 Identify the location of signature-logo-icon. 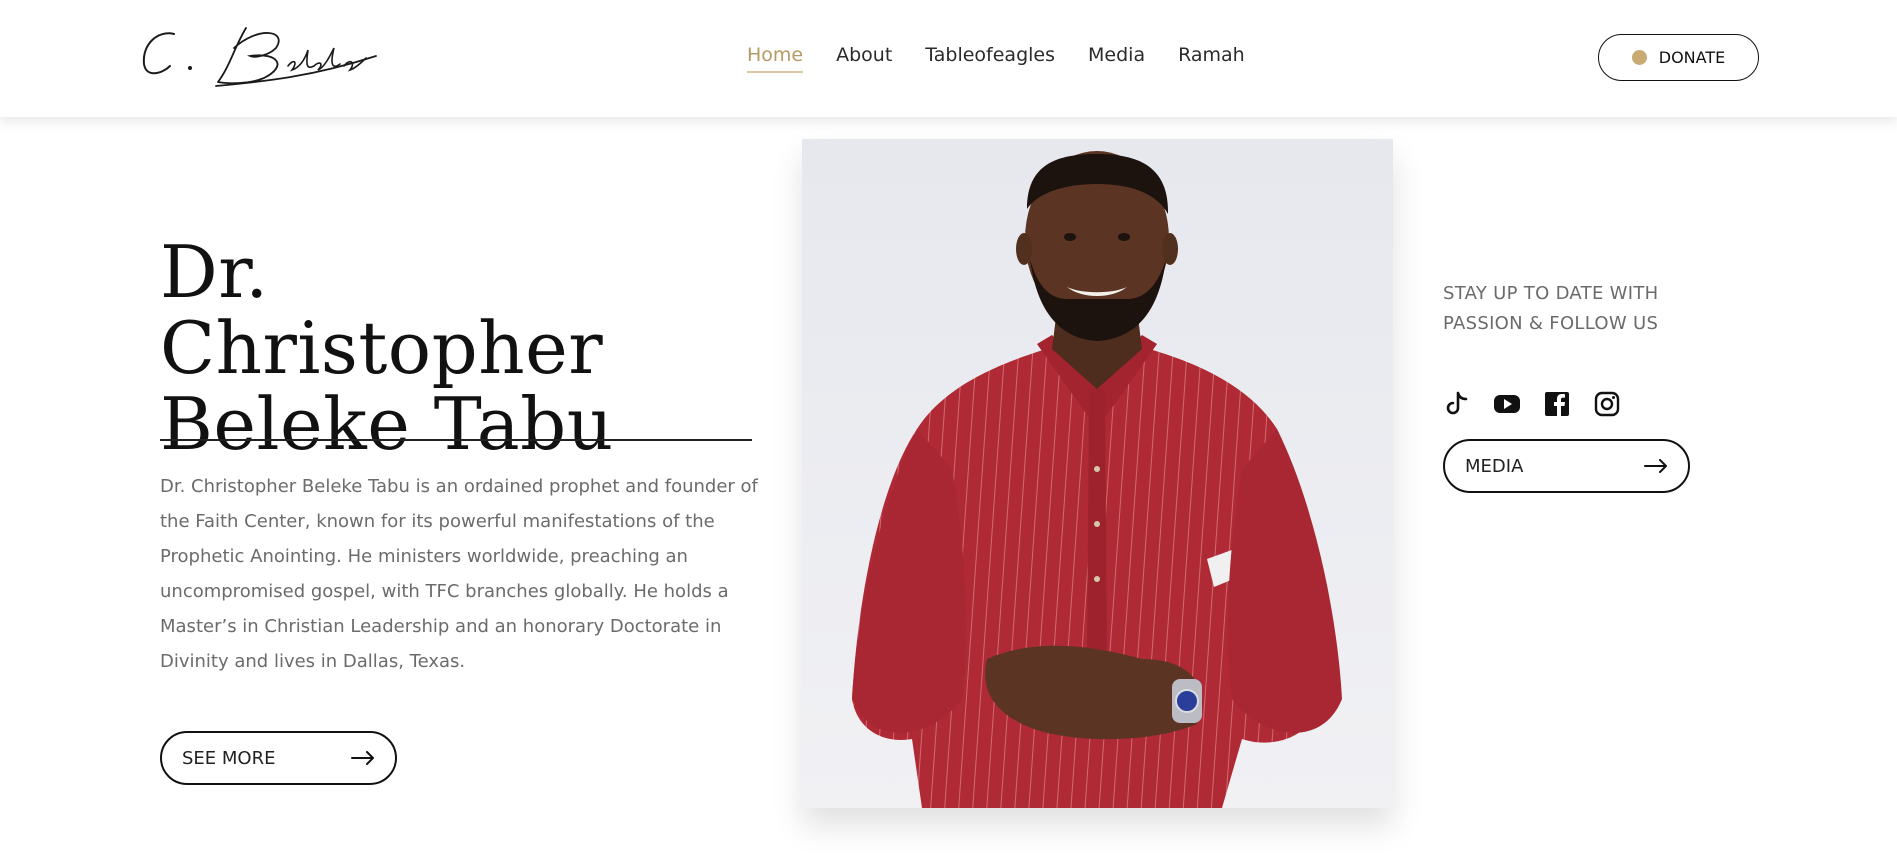
(259, 57).